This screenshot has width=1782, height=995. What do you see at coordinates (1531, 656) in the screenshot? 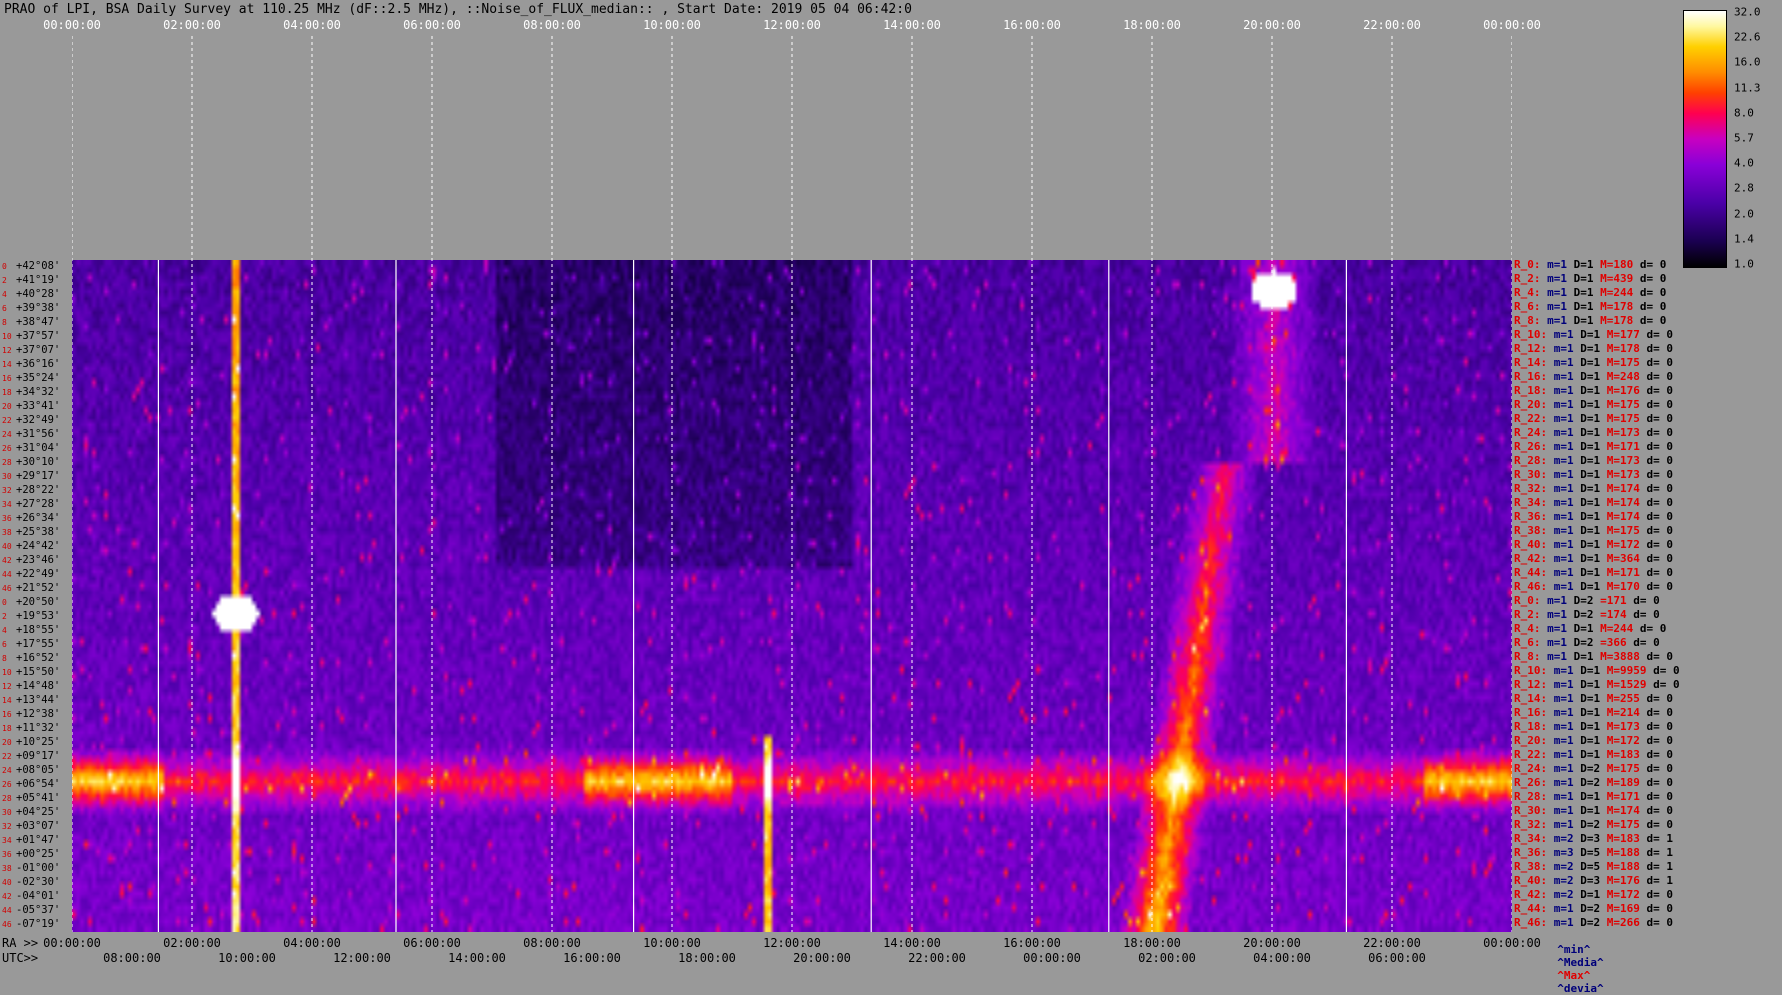
I see `stat-r: R_8:` at bounding box center [1531, 656].